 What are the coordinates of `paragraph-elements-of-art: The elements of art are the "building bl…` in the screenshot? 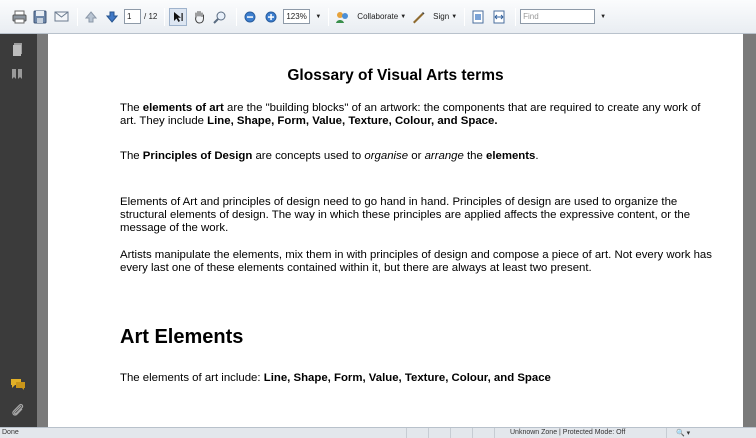 It's located at (420, 115).